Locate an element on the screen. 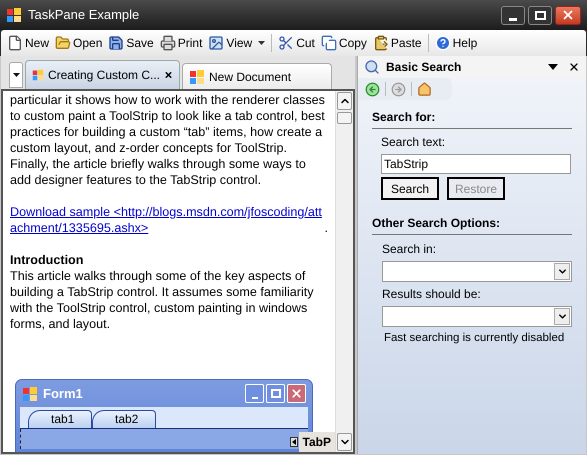 This screenshot has width=587, height=455. scroll-thumb is located at coordinates (344, 118).